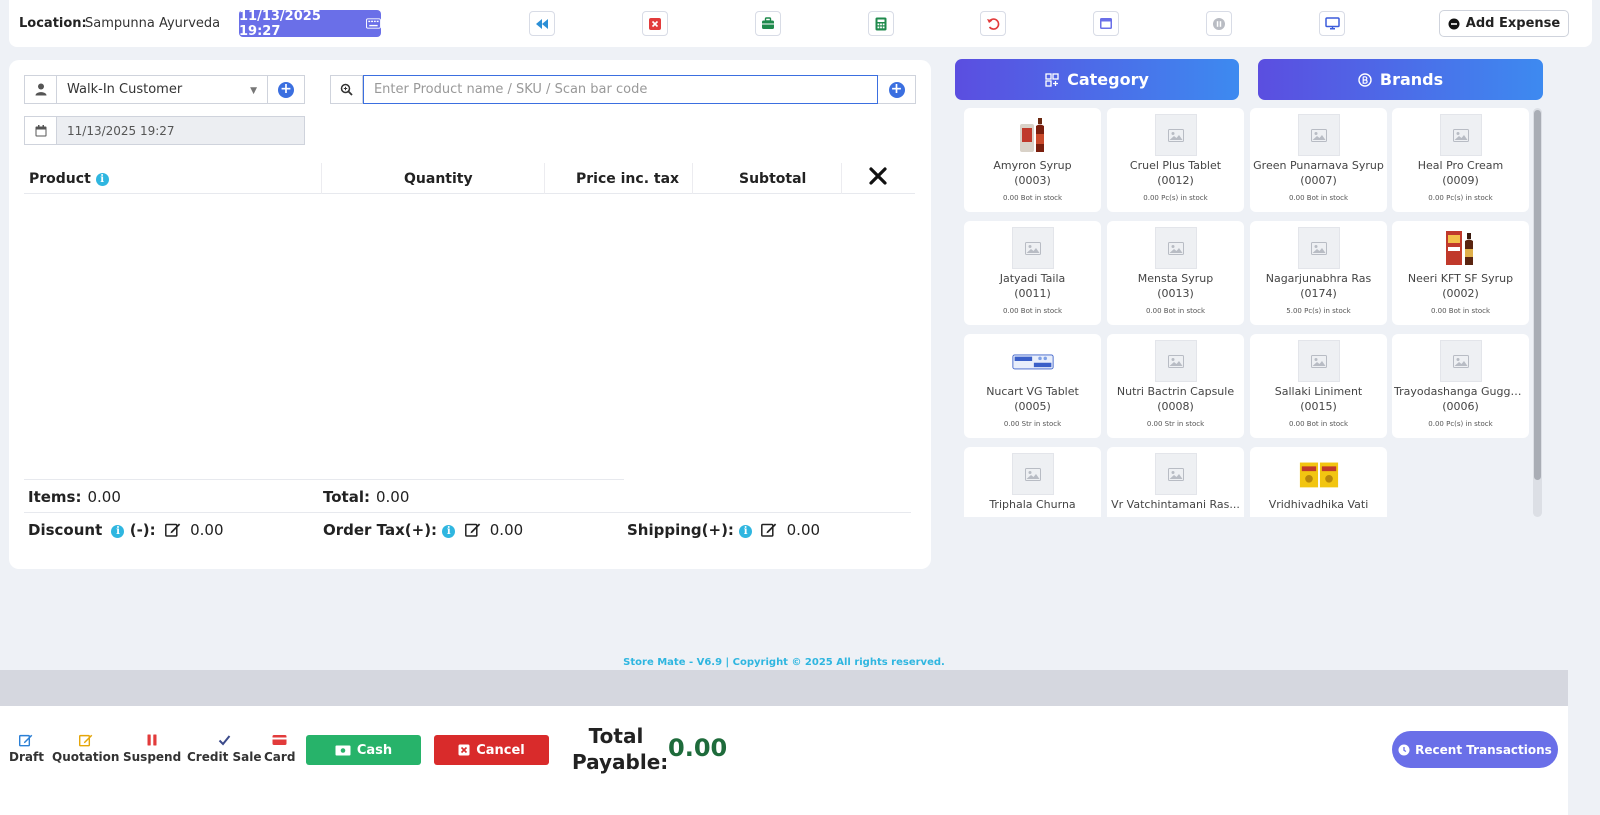 This screenshot has width=1600, height=815. What do you see at coordinates (1175, 293) in the screenshot?
I see `product-sku: (0013)` at bounding box center [1175, 293].